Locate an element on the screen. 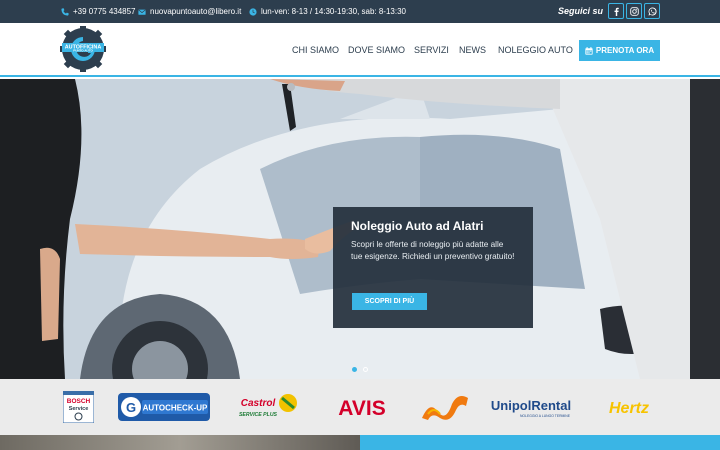 The width and height of the screenshot is (720, 450). prenota-ora-button: PRENOTA ORA is located at coordinates (619, 50).